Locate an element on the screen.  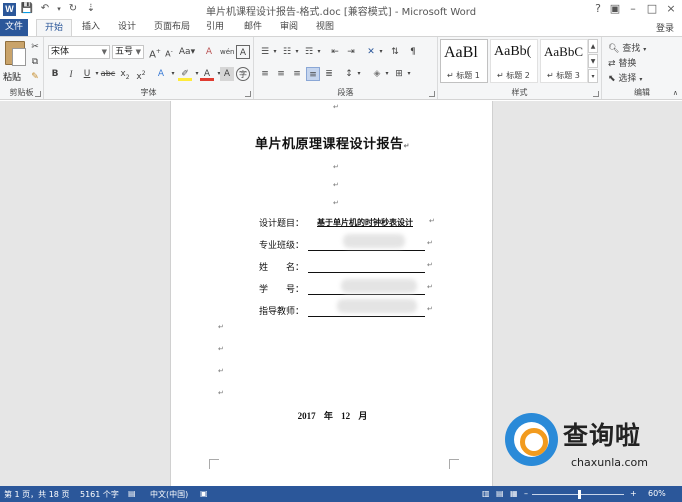
find-button: 🔍︎ 查找 ▾ is located at coordinates (627, 47).